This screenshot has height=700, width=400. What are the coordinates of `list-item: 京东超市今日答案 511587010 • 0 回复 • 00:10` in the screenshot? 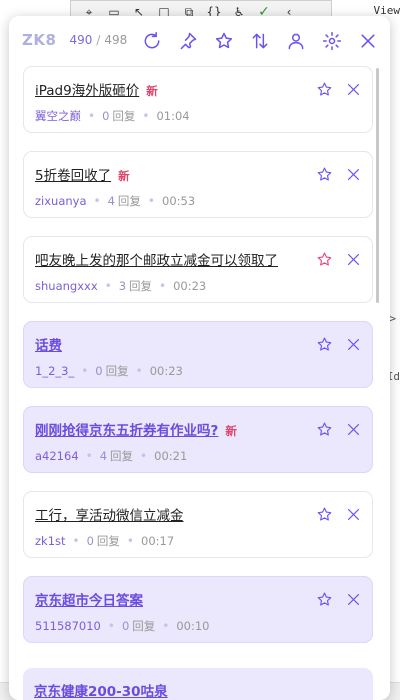 It's located at (198, 609).